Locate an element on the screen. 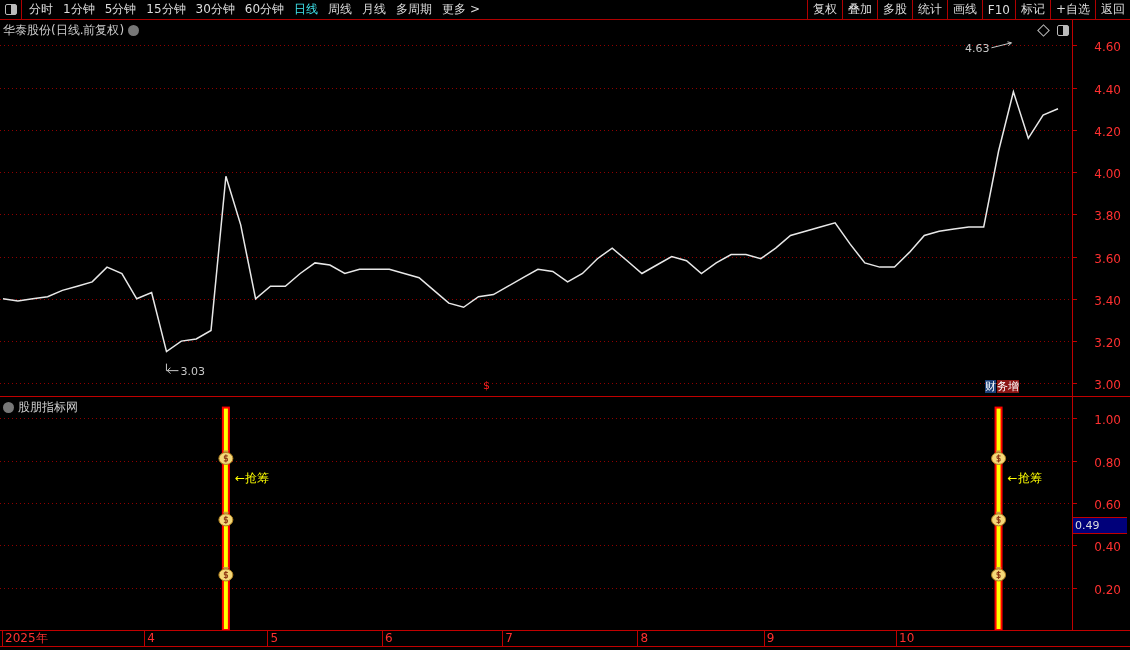  period-tab: 多周期 is located at coordinates (414, 9).